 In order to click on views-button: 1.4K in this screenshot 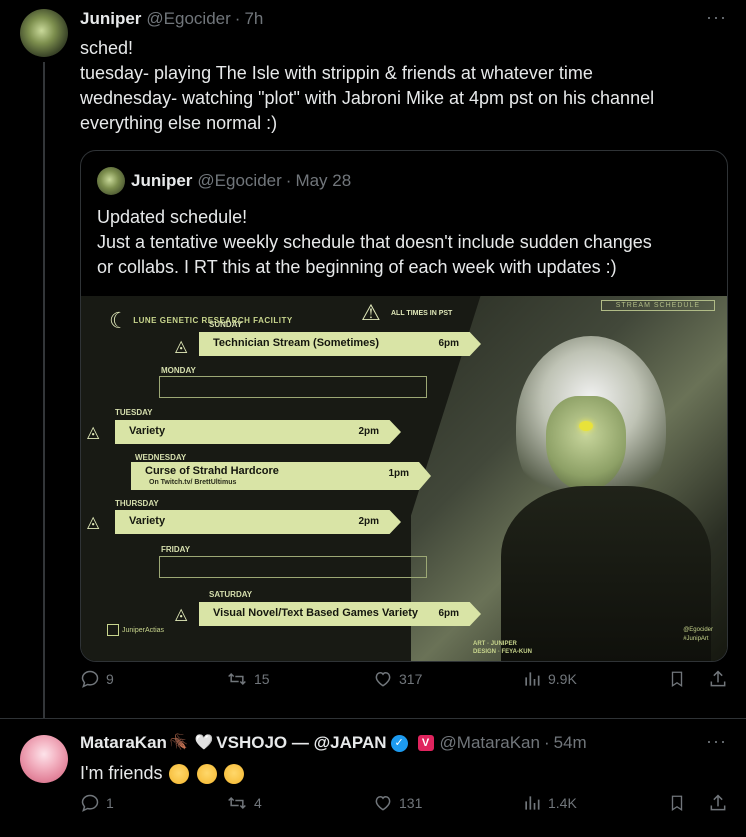, I will do `click(549, 803)`.